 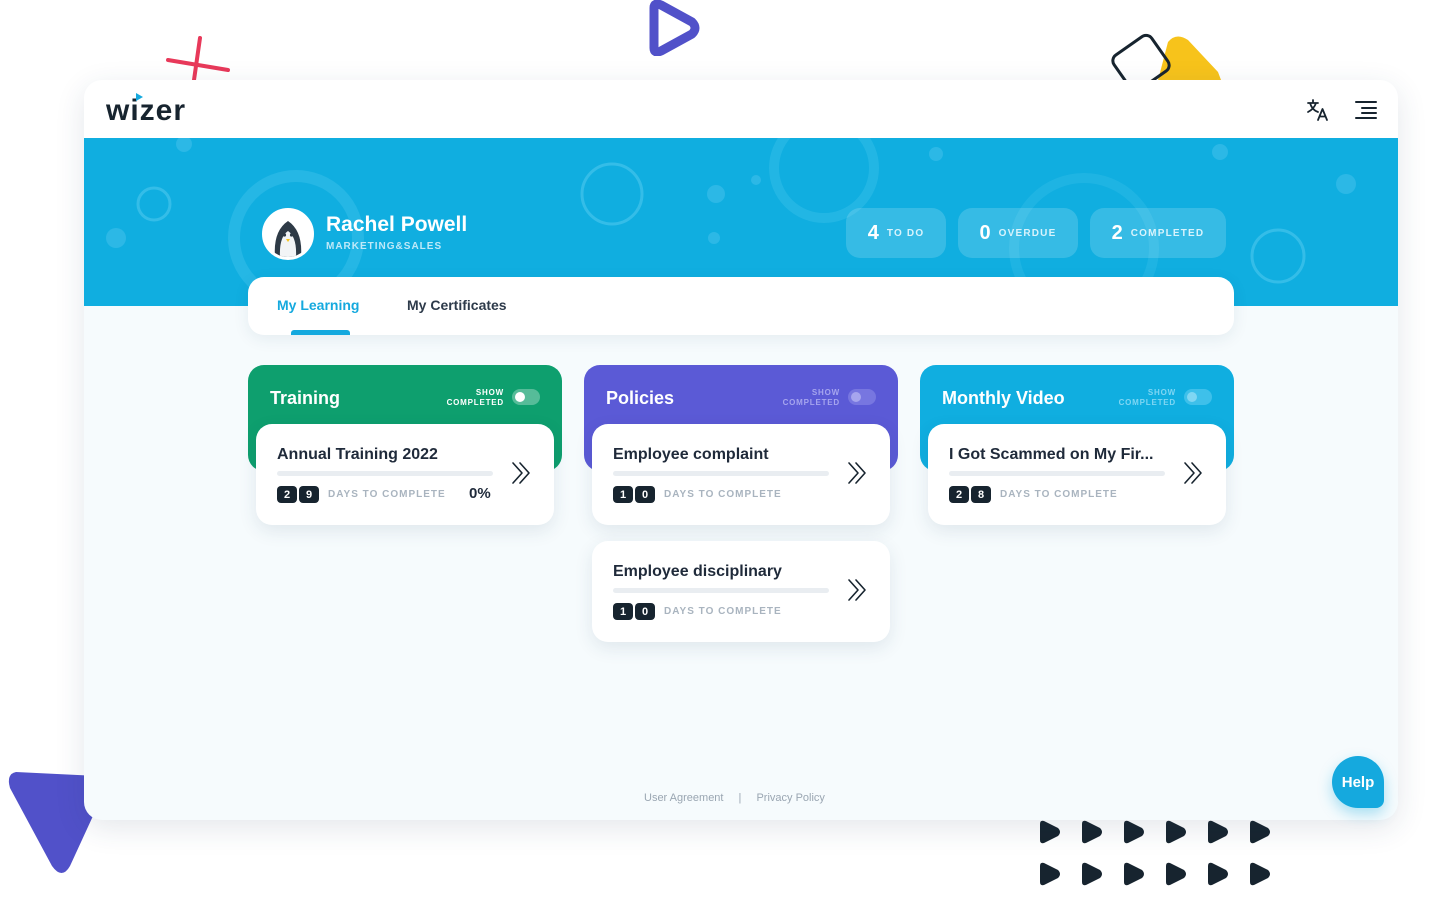 I want to click on stat-completed: 2 COMPLETED, so click(x=1158, y=233).